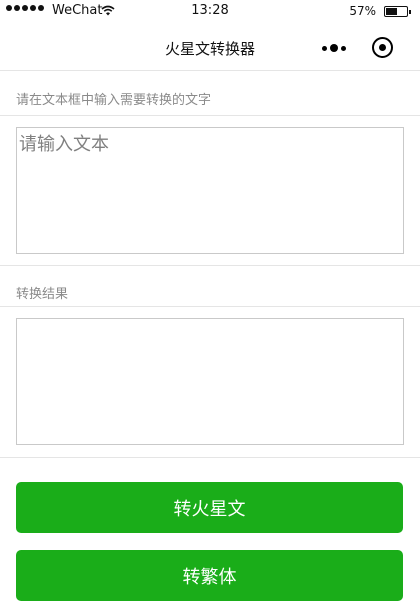 The width and height of the screenshot is (420, 609). What do you see at coordinates (209, 507) in the screenshot?
I see `convert-martian-button: 转火星文` at bounding box center [209, 507].